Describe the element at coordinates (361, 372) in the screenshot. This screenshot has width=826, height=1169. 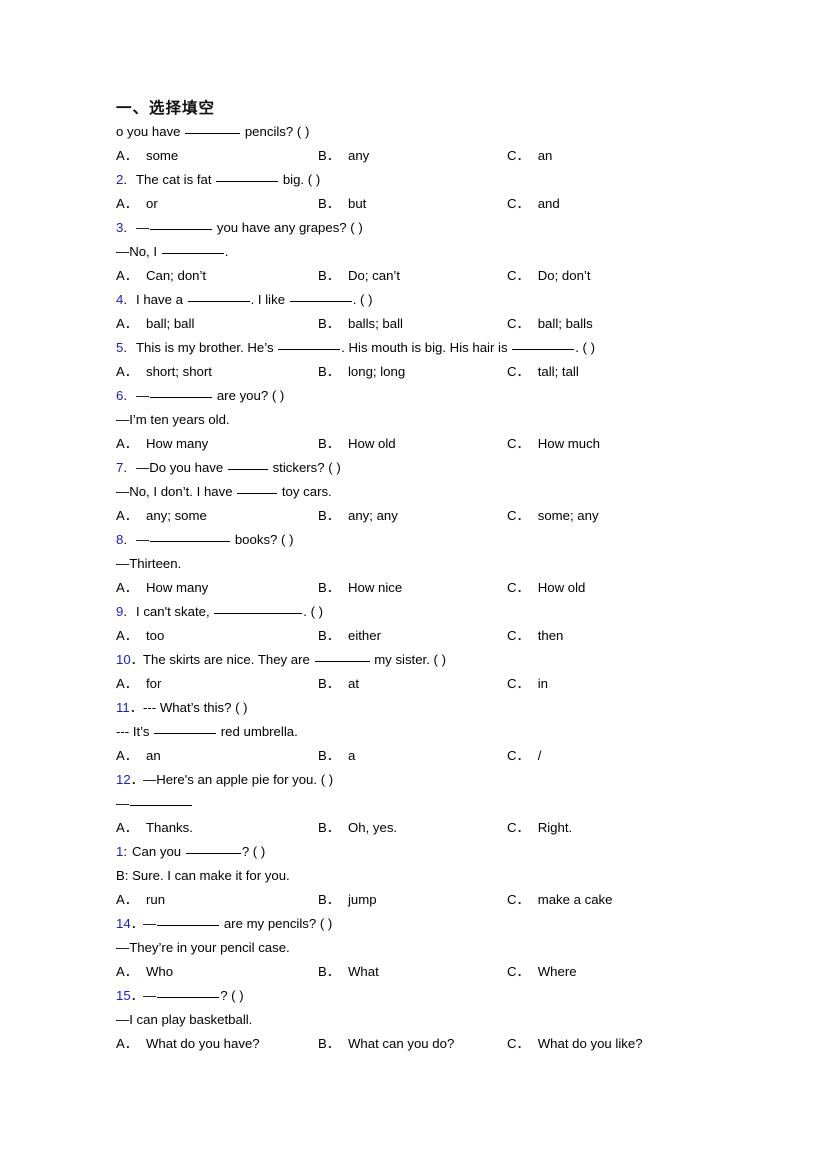
I see `option-b: B． long; long` at that location.